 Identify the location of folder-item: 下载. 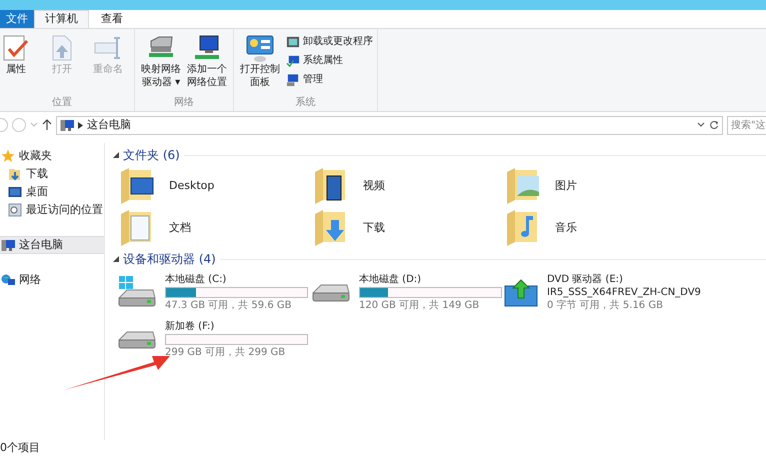
(407, 228).